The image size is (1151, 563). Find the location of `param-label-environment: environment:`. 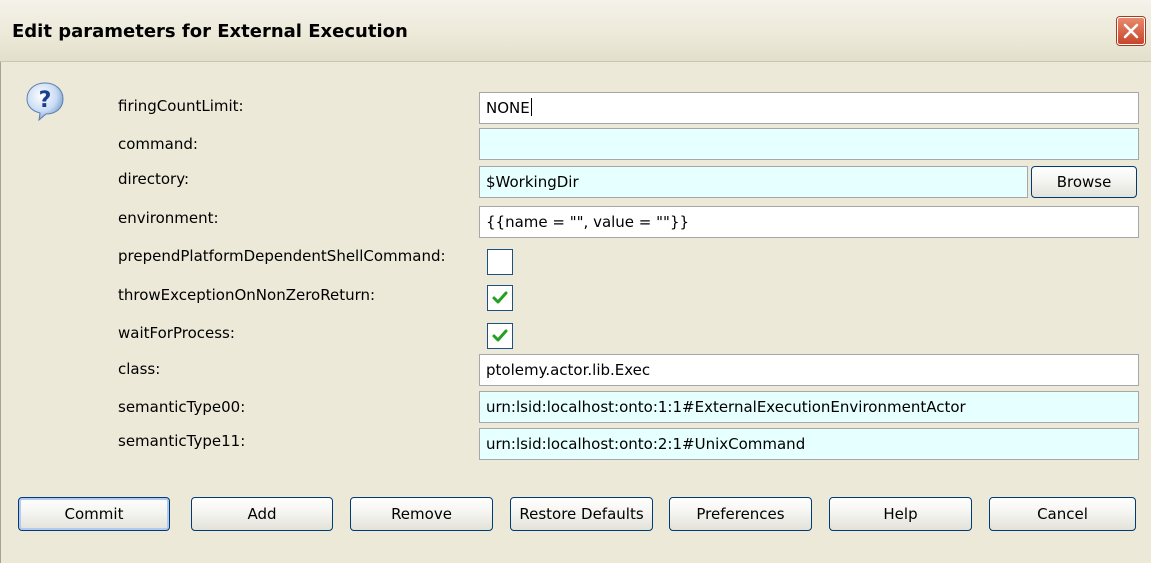

param-label-environment: environment: is located at coordinates (168, 218).